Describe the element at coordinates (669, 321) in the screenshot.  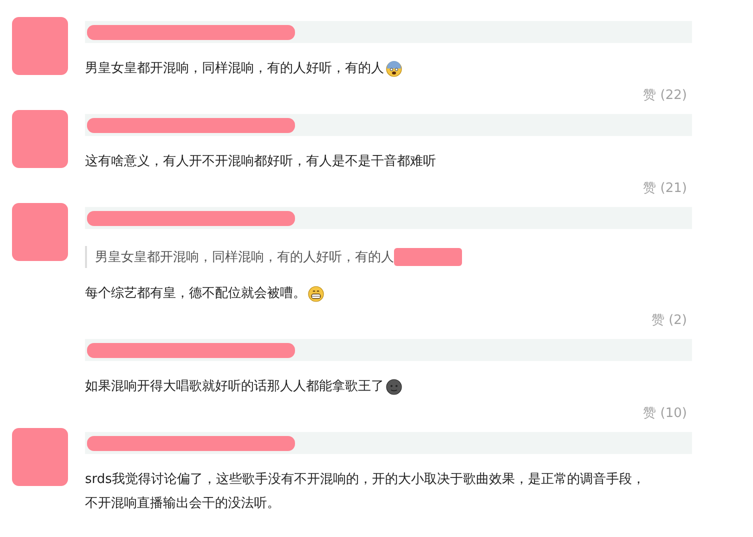
I see `like-count: 赞 (2)` at that location.